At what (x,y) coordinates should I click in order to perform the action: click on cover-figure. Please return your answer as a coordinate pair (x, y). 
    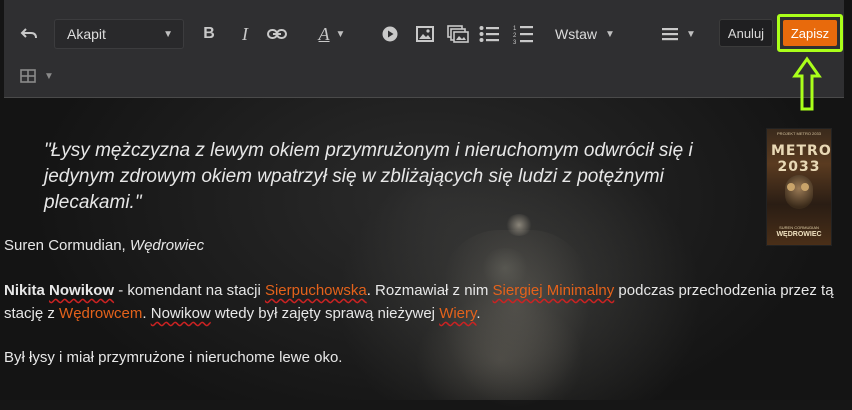
    Looking at the image, I should click on (799, 192).